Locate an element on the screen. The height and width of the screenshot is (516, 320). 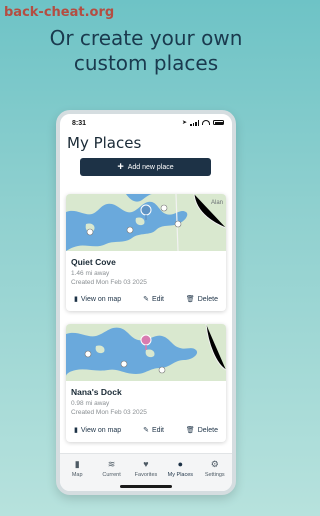
map-place-label: Alan is located at coordinates (216, 203).